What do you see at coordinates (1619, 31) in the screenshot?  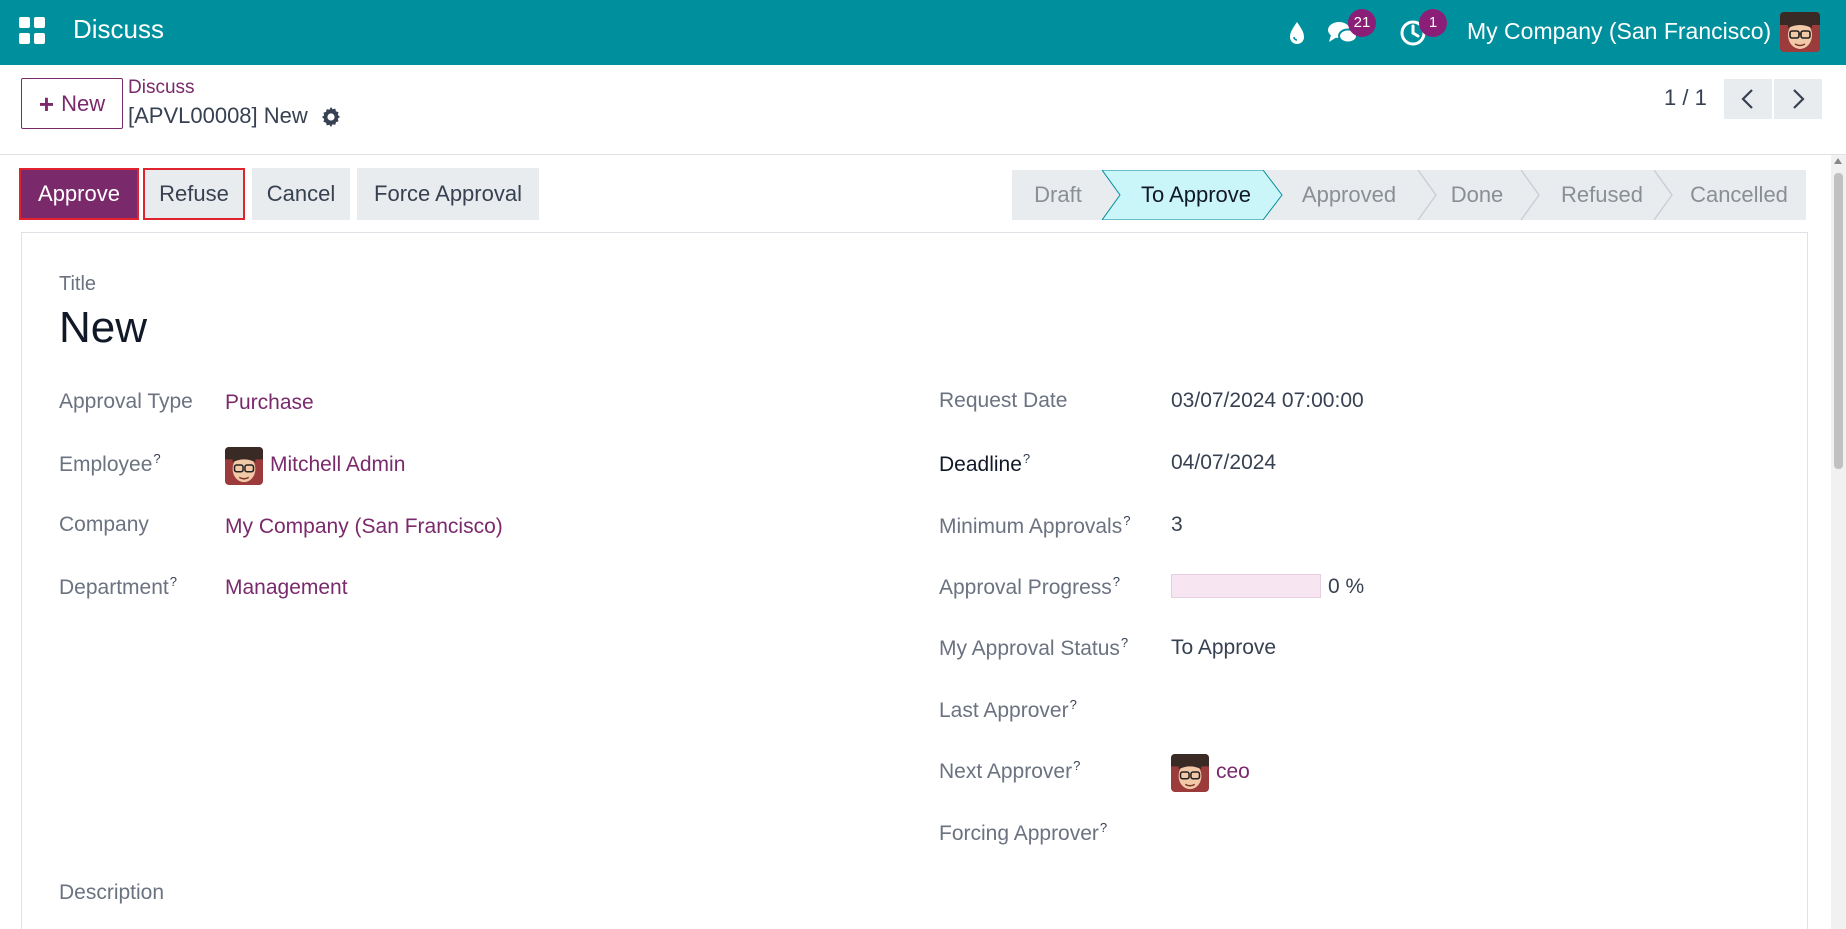 I see `company-switcher: My Company (San Francisco)` at bounding box center [1619, 31].